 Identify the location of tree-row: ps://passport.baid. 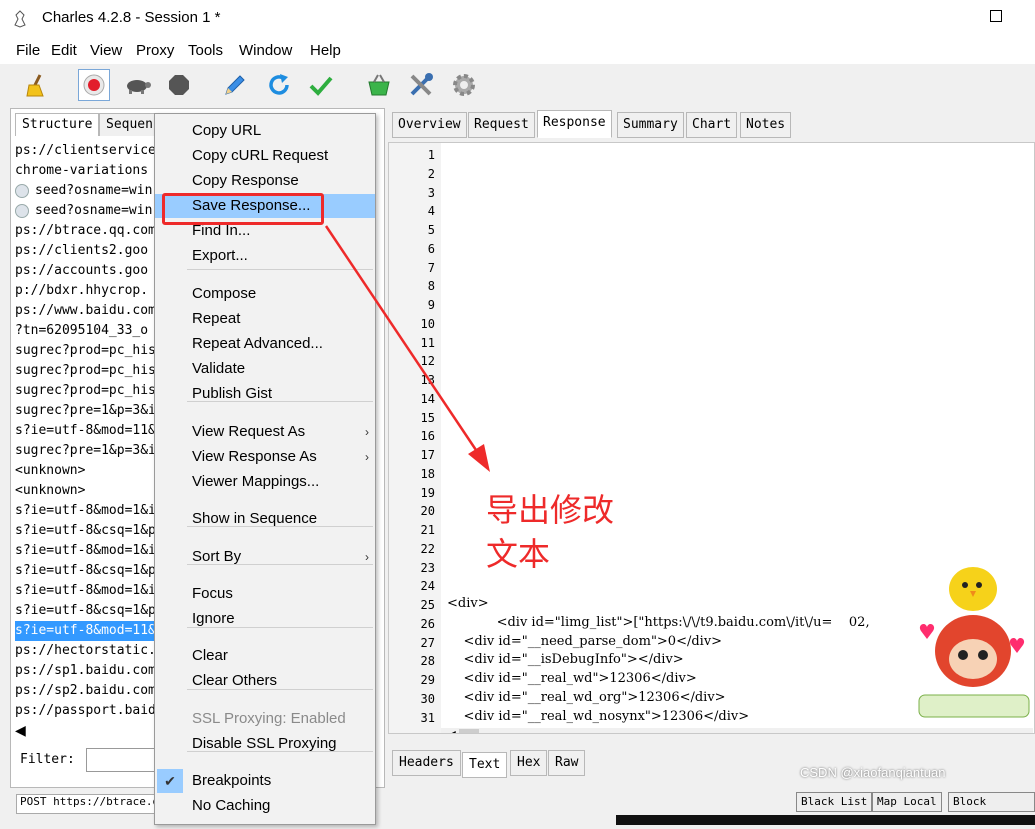
(90, 711).